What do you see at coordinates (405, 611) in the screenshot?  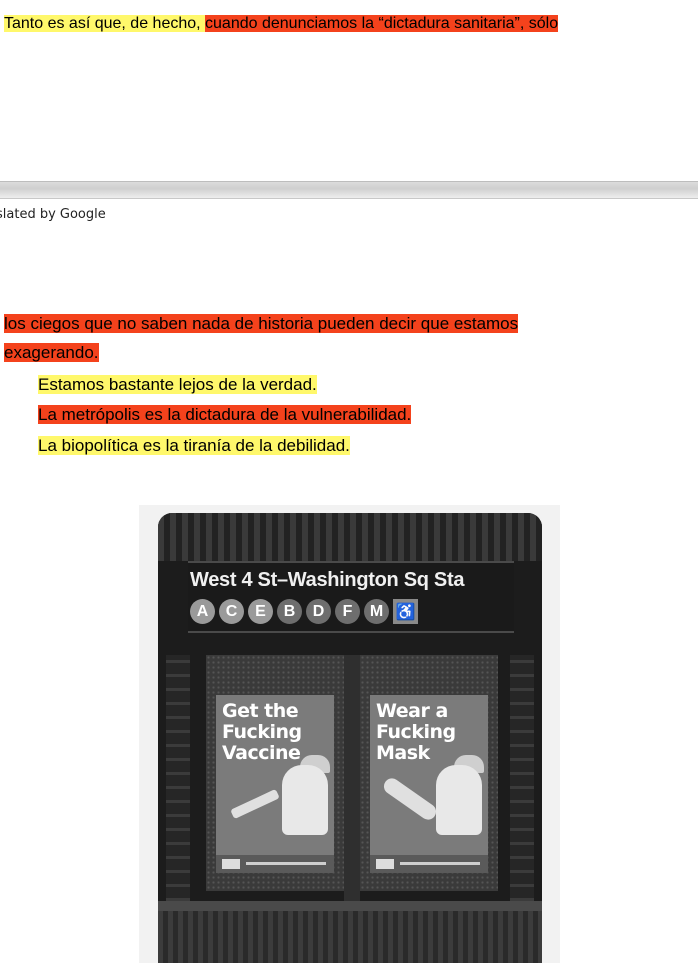 I see `wheelchair-icon: ♿` at bounding box center [405, 611].